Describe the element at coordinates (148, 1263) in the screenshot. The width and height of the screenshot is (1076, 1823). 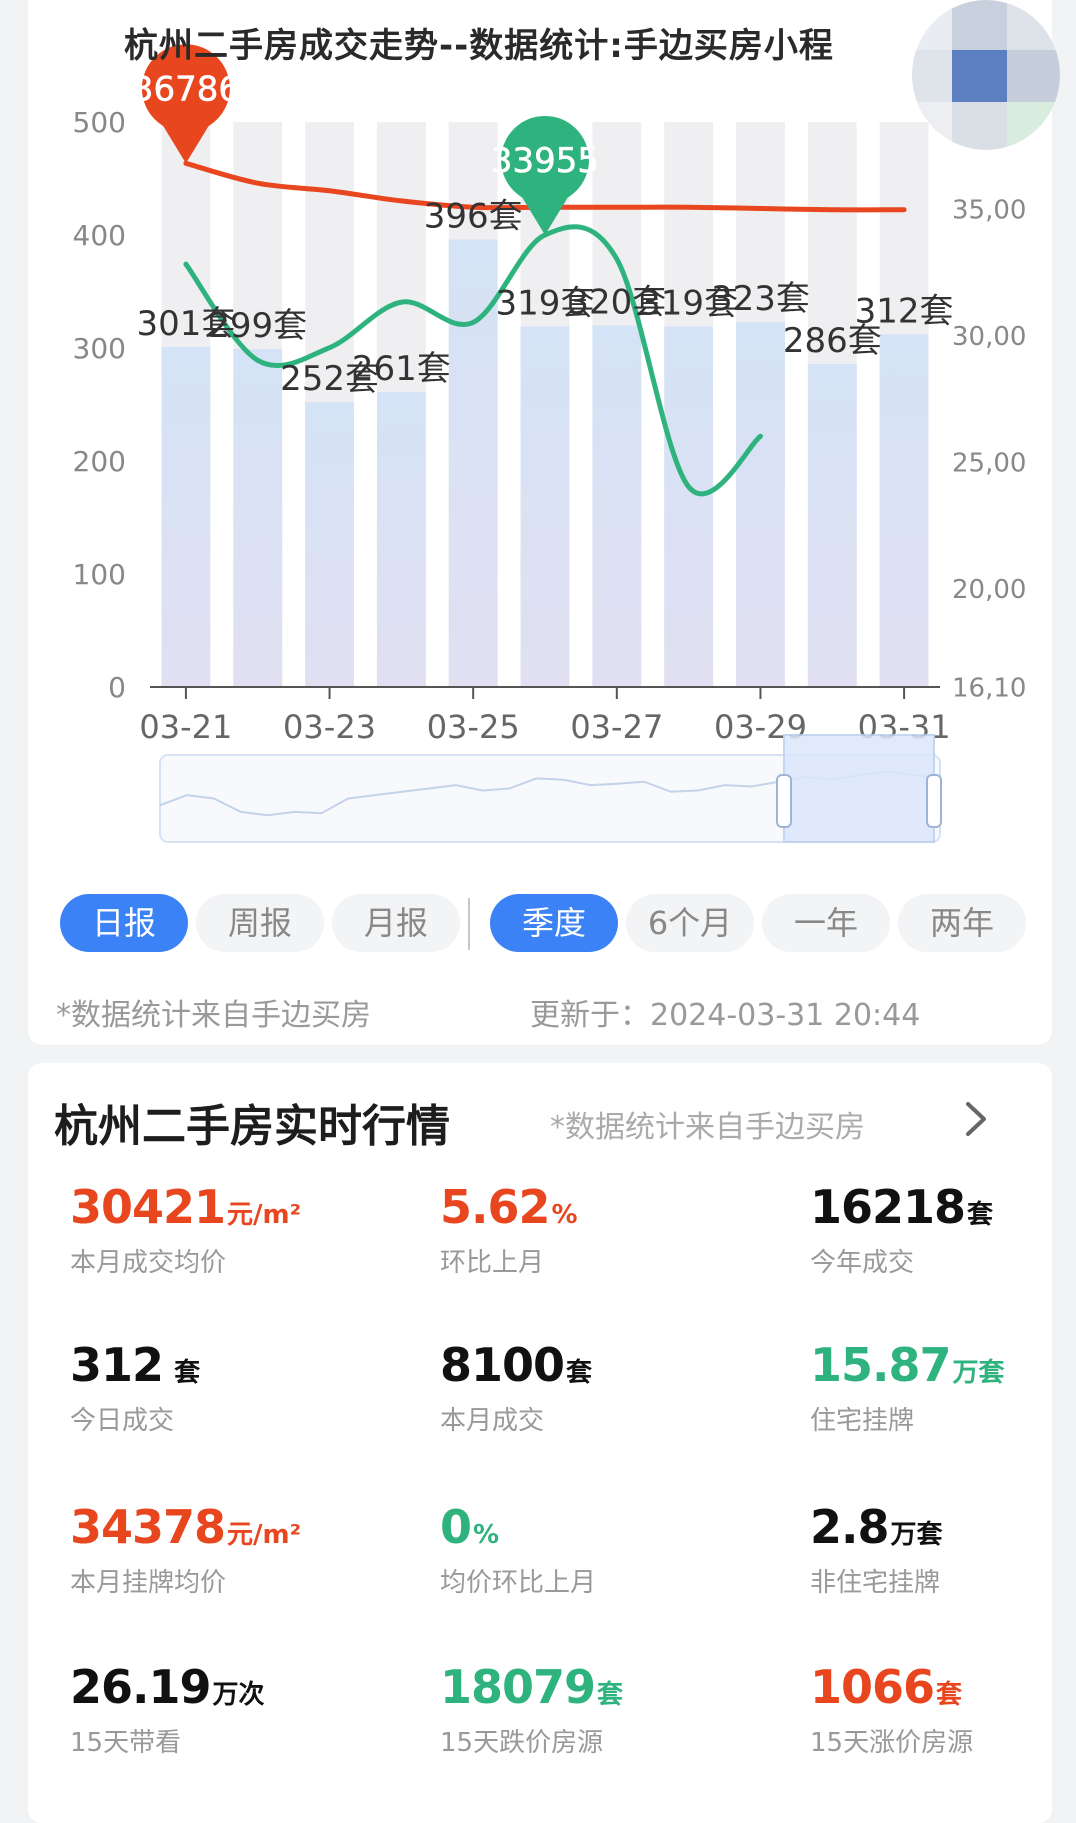
I see `stat-label: 本月成交均价` at that location.